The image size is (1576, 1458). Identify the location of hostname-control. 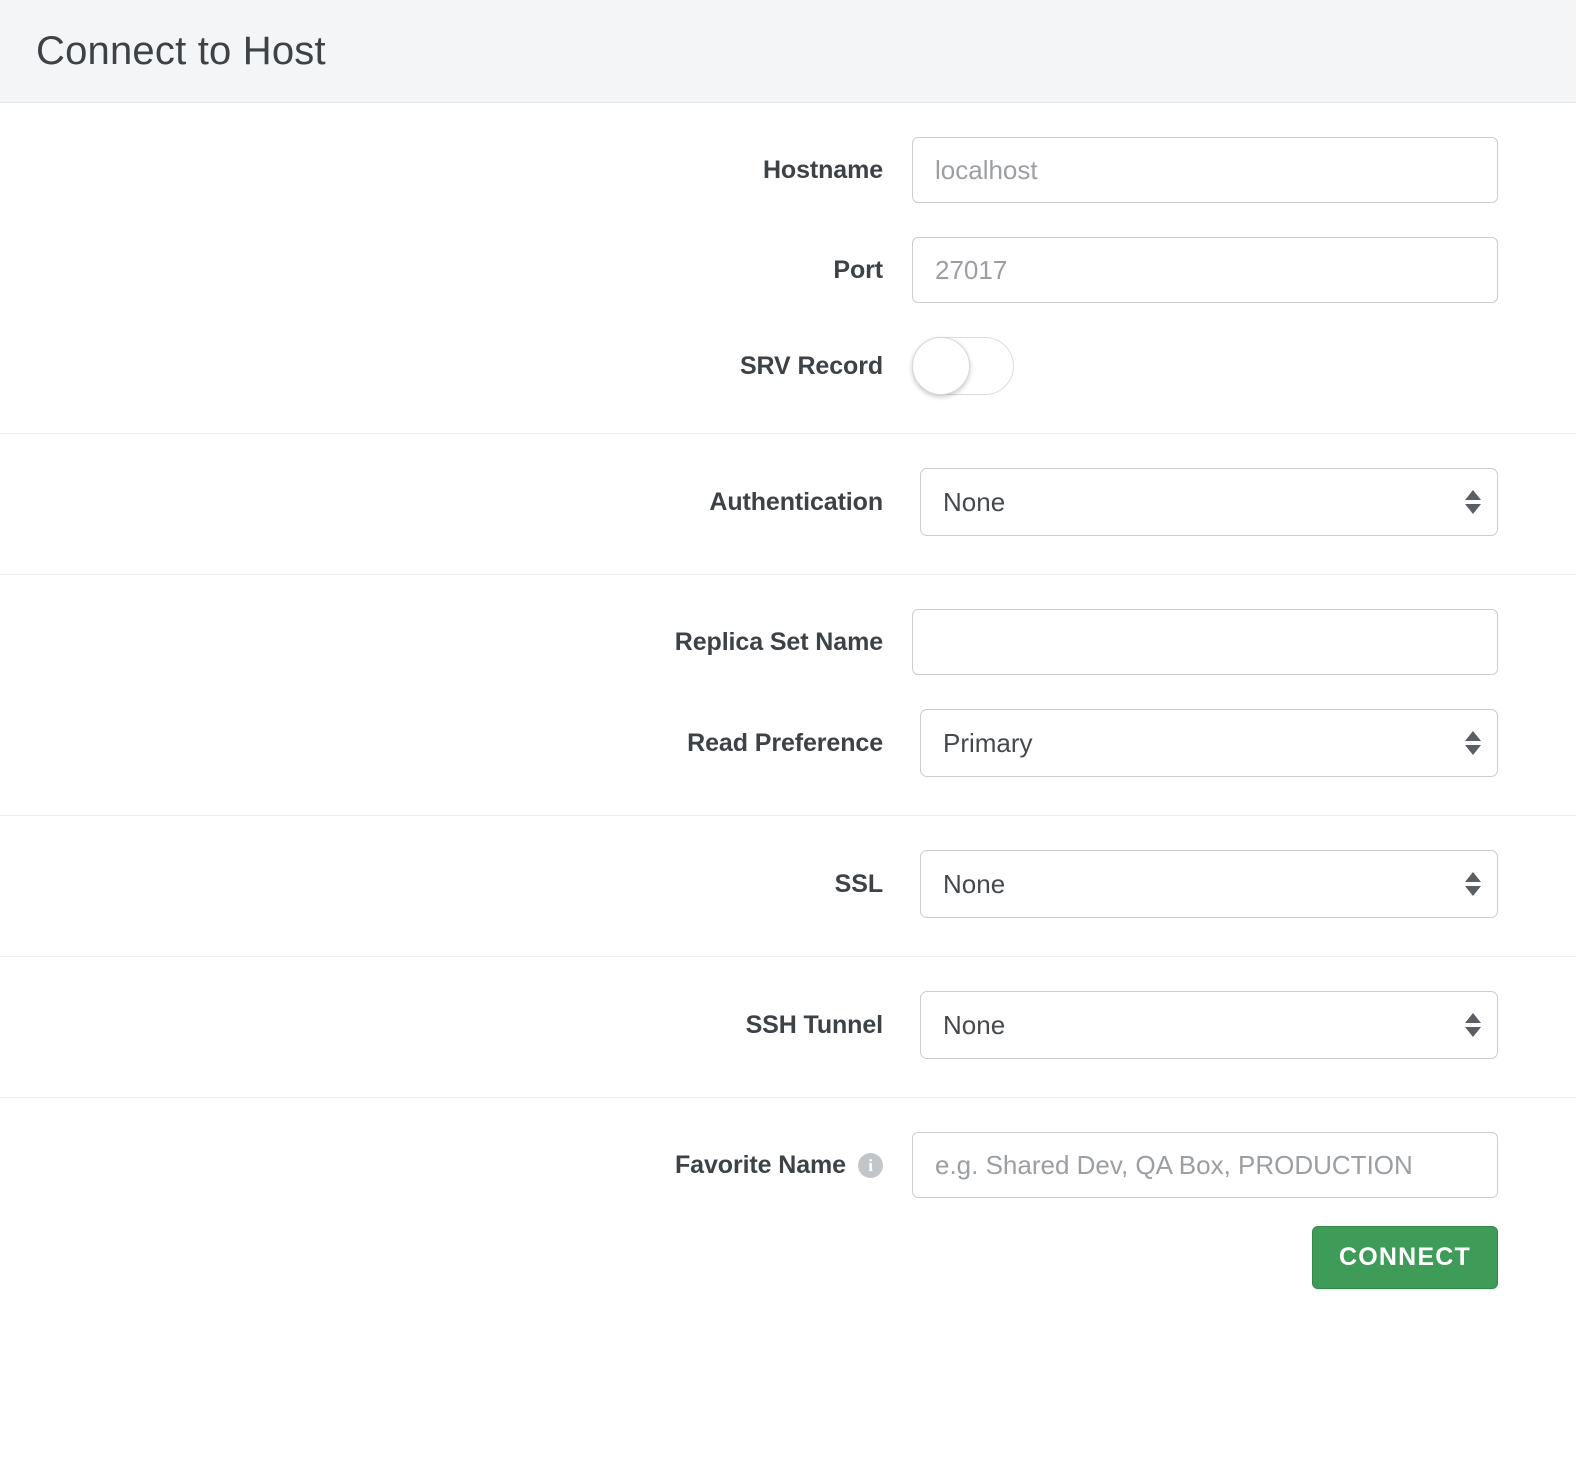
(1190, 170).